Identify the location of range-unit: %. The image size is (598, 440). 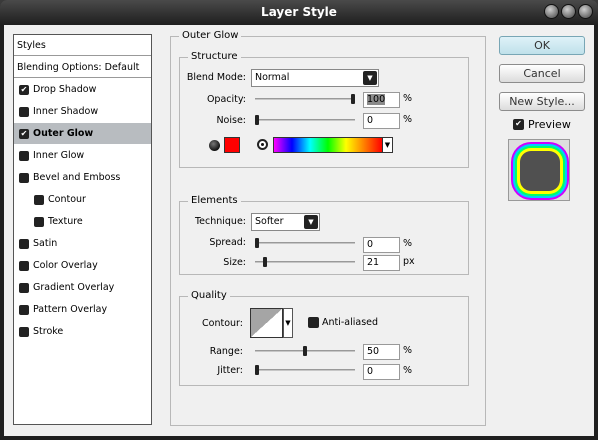
(408, 350).